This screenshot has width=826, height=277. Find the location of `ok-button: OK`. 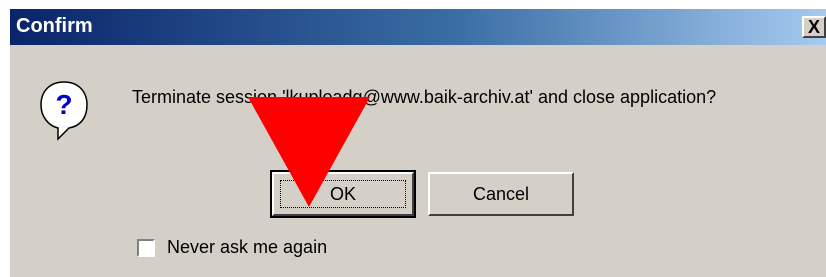

ok-button: OK is located at coordinates (343, 194).